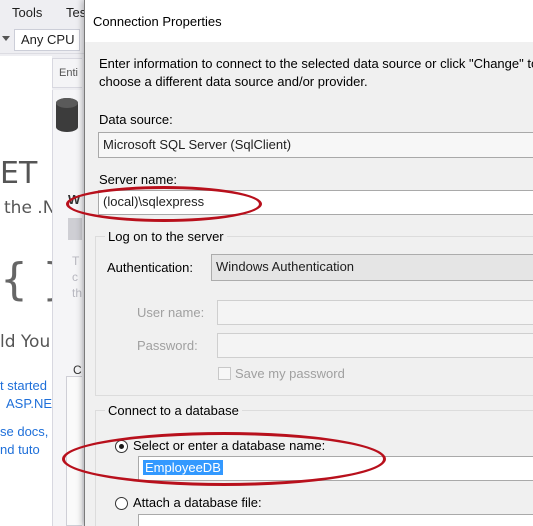 The width and height of the screenshot is (533, 526). I want to click on get-started-link: t started, so click(23, 385).